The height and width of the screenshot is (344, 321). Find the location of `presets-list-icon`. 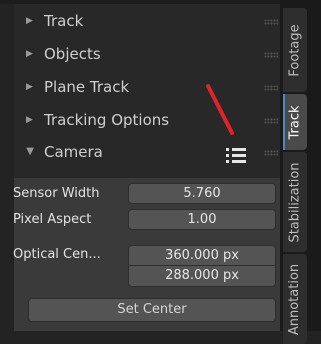

presets-list-icon is located at coordinates (237, 155).